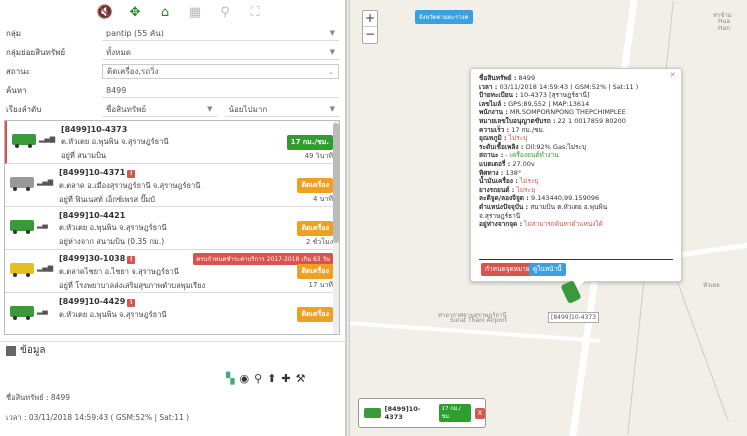  Describe the element at coordinates (547, 269) in the screenshot. I see `view-here-button: ดูในหน้านี้` at that location.